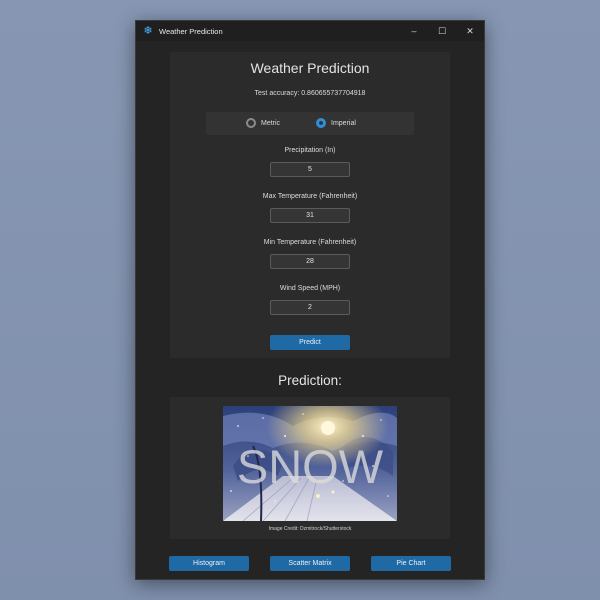 The image size is (600, 600). Describe the element at coordinates (209, 563) in the screenshot. I see `histogram-button: Histogram` at that location.